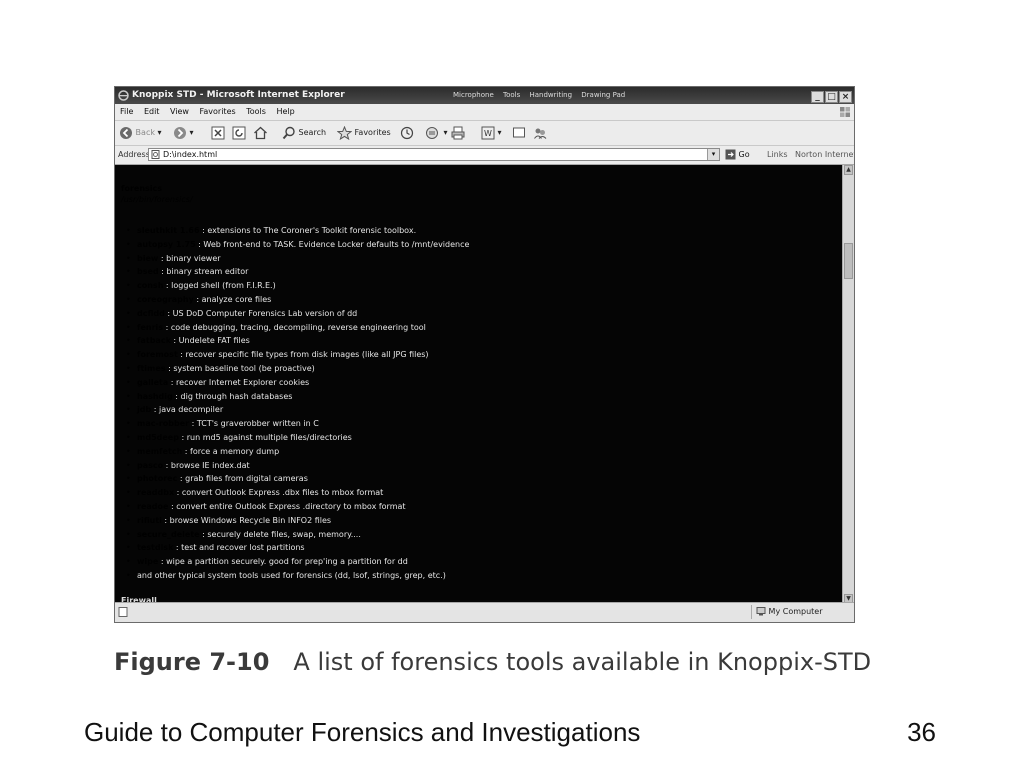  Describe the element at coordinates (845, 112) in the screenshot. I see `windows-logo-icon` at that location.